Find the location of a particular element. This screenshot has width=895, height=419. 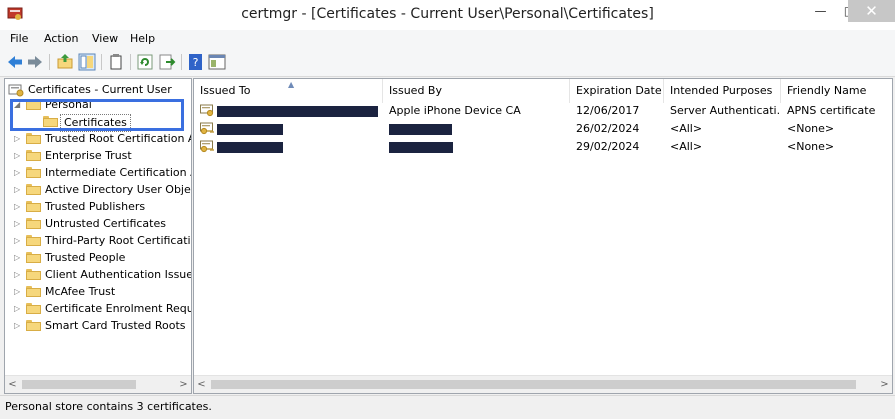

tree-horizontal-scrollbar: < > is located at coordinates (98, 384).